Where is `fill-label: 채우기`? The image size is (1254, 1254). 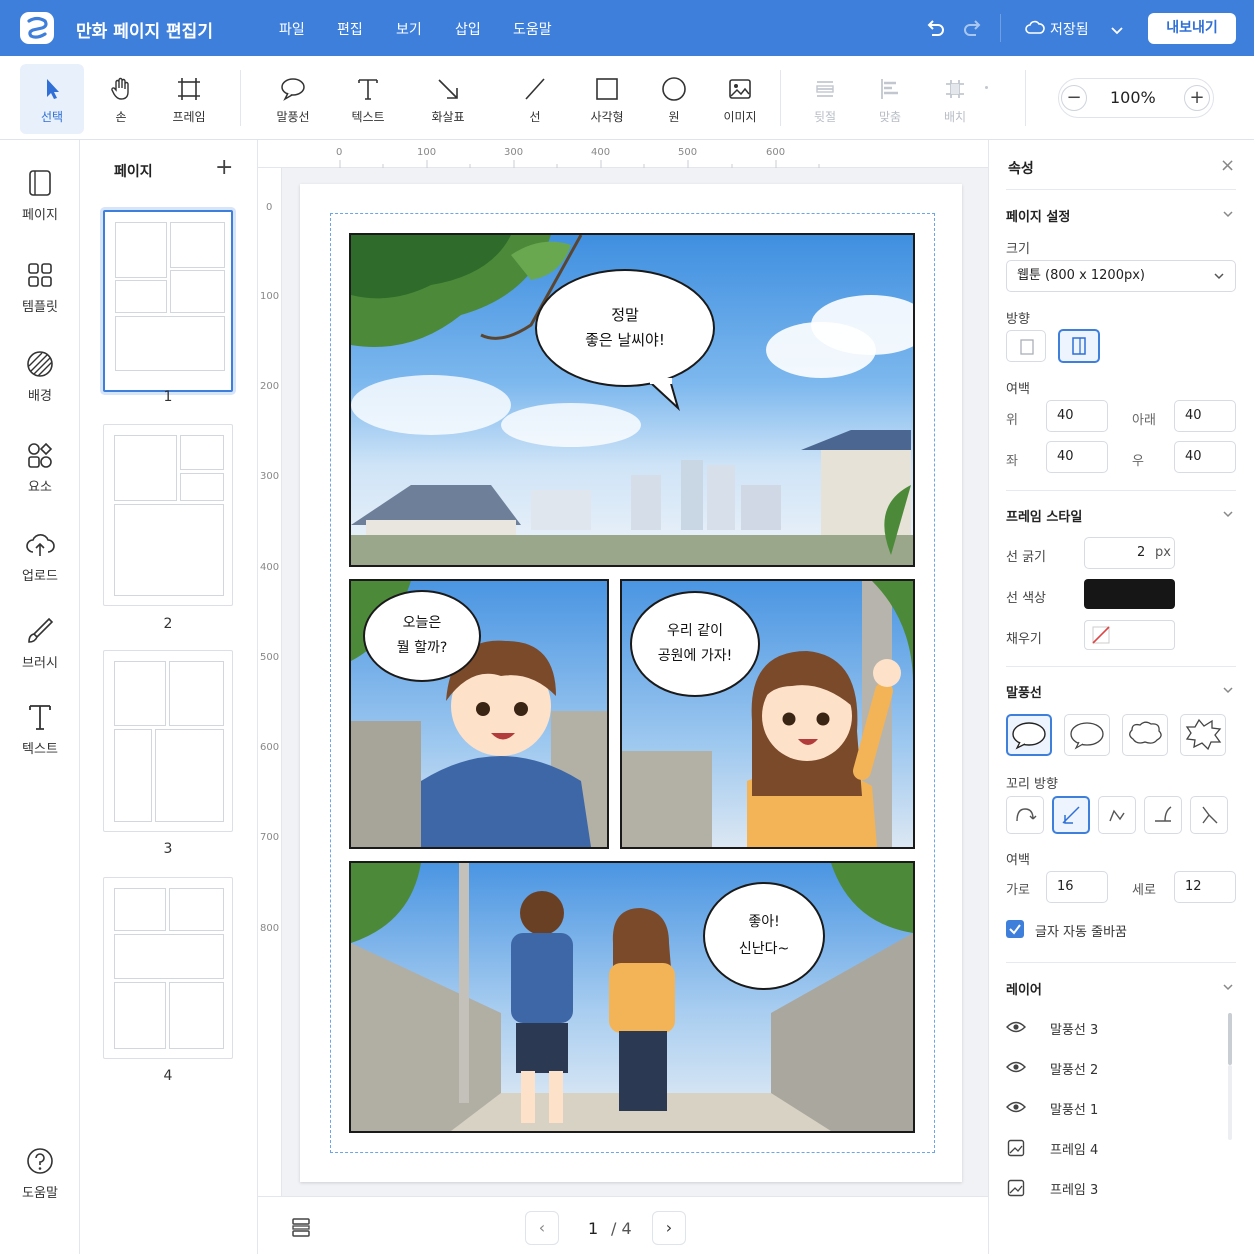
fill-label: 채우기 is located at coordinates (1024, 639).